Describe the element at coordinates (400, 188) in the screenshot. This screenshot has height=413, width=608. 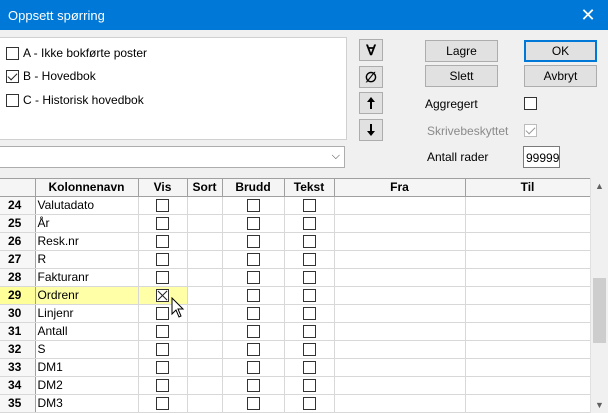
I see `col-header-from: Fra` at that location.